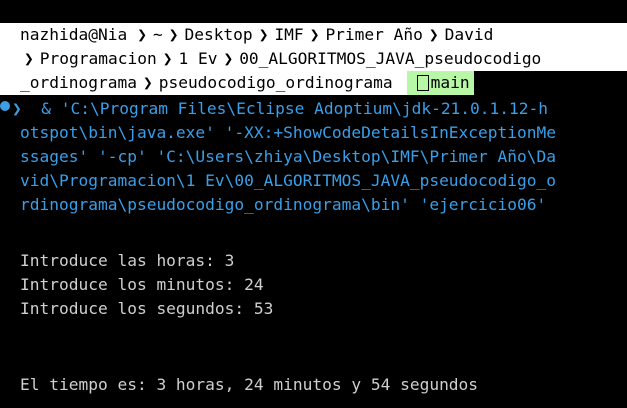  I want to click on path-segment-1-ev: 1 Ev, so click(198, 59).